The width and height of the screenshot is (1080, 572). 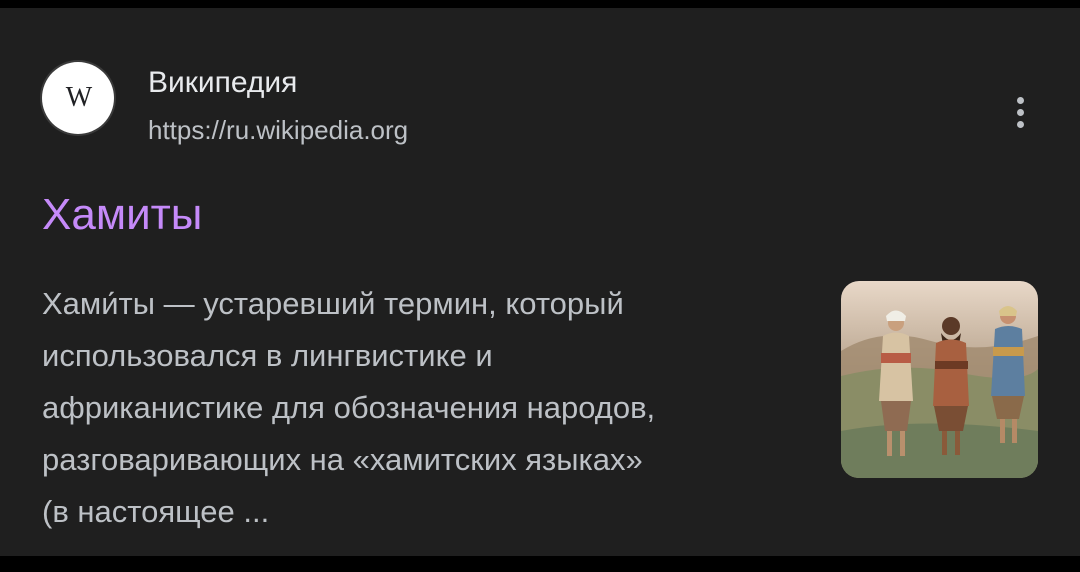 I want to click on result-title-link: Хамиты, so click(x=122, y=215).